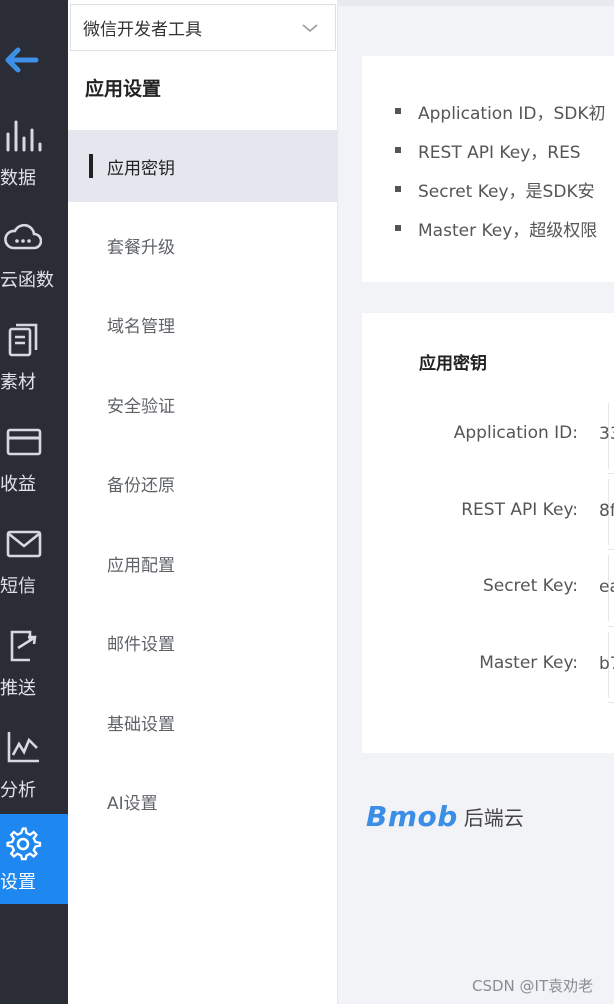 This screenshot has height=1004, width=614. What do you see at coordinates (203, 483) in the screenshot?
I see `menu-item-backup-restore: 备份还原` at bounding box center [203, 483].